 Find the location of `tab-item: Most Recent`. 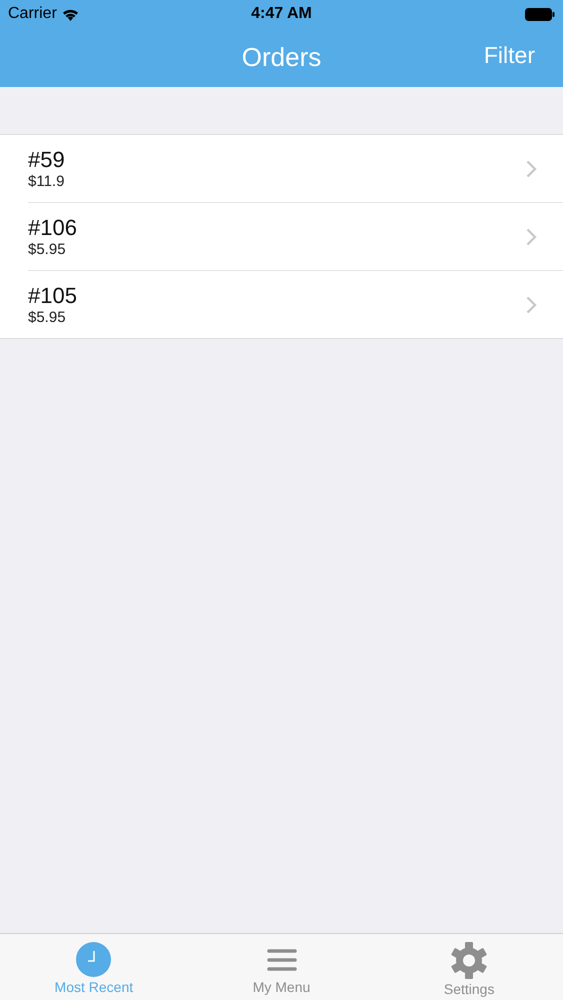

tab-item: Most Recent is located at coordinates (94, 967).